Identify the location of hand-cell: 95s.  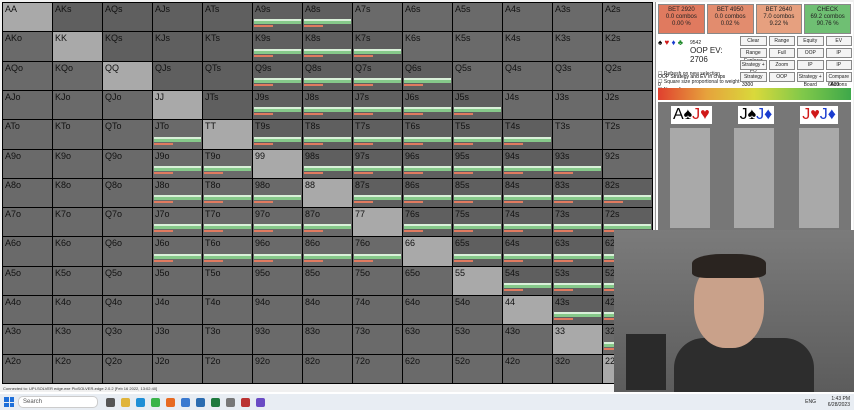
(477, 163).